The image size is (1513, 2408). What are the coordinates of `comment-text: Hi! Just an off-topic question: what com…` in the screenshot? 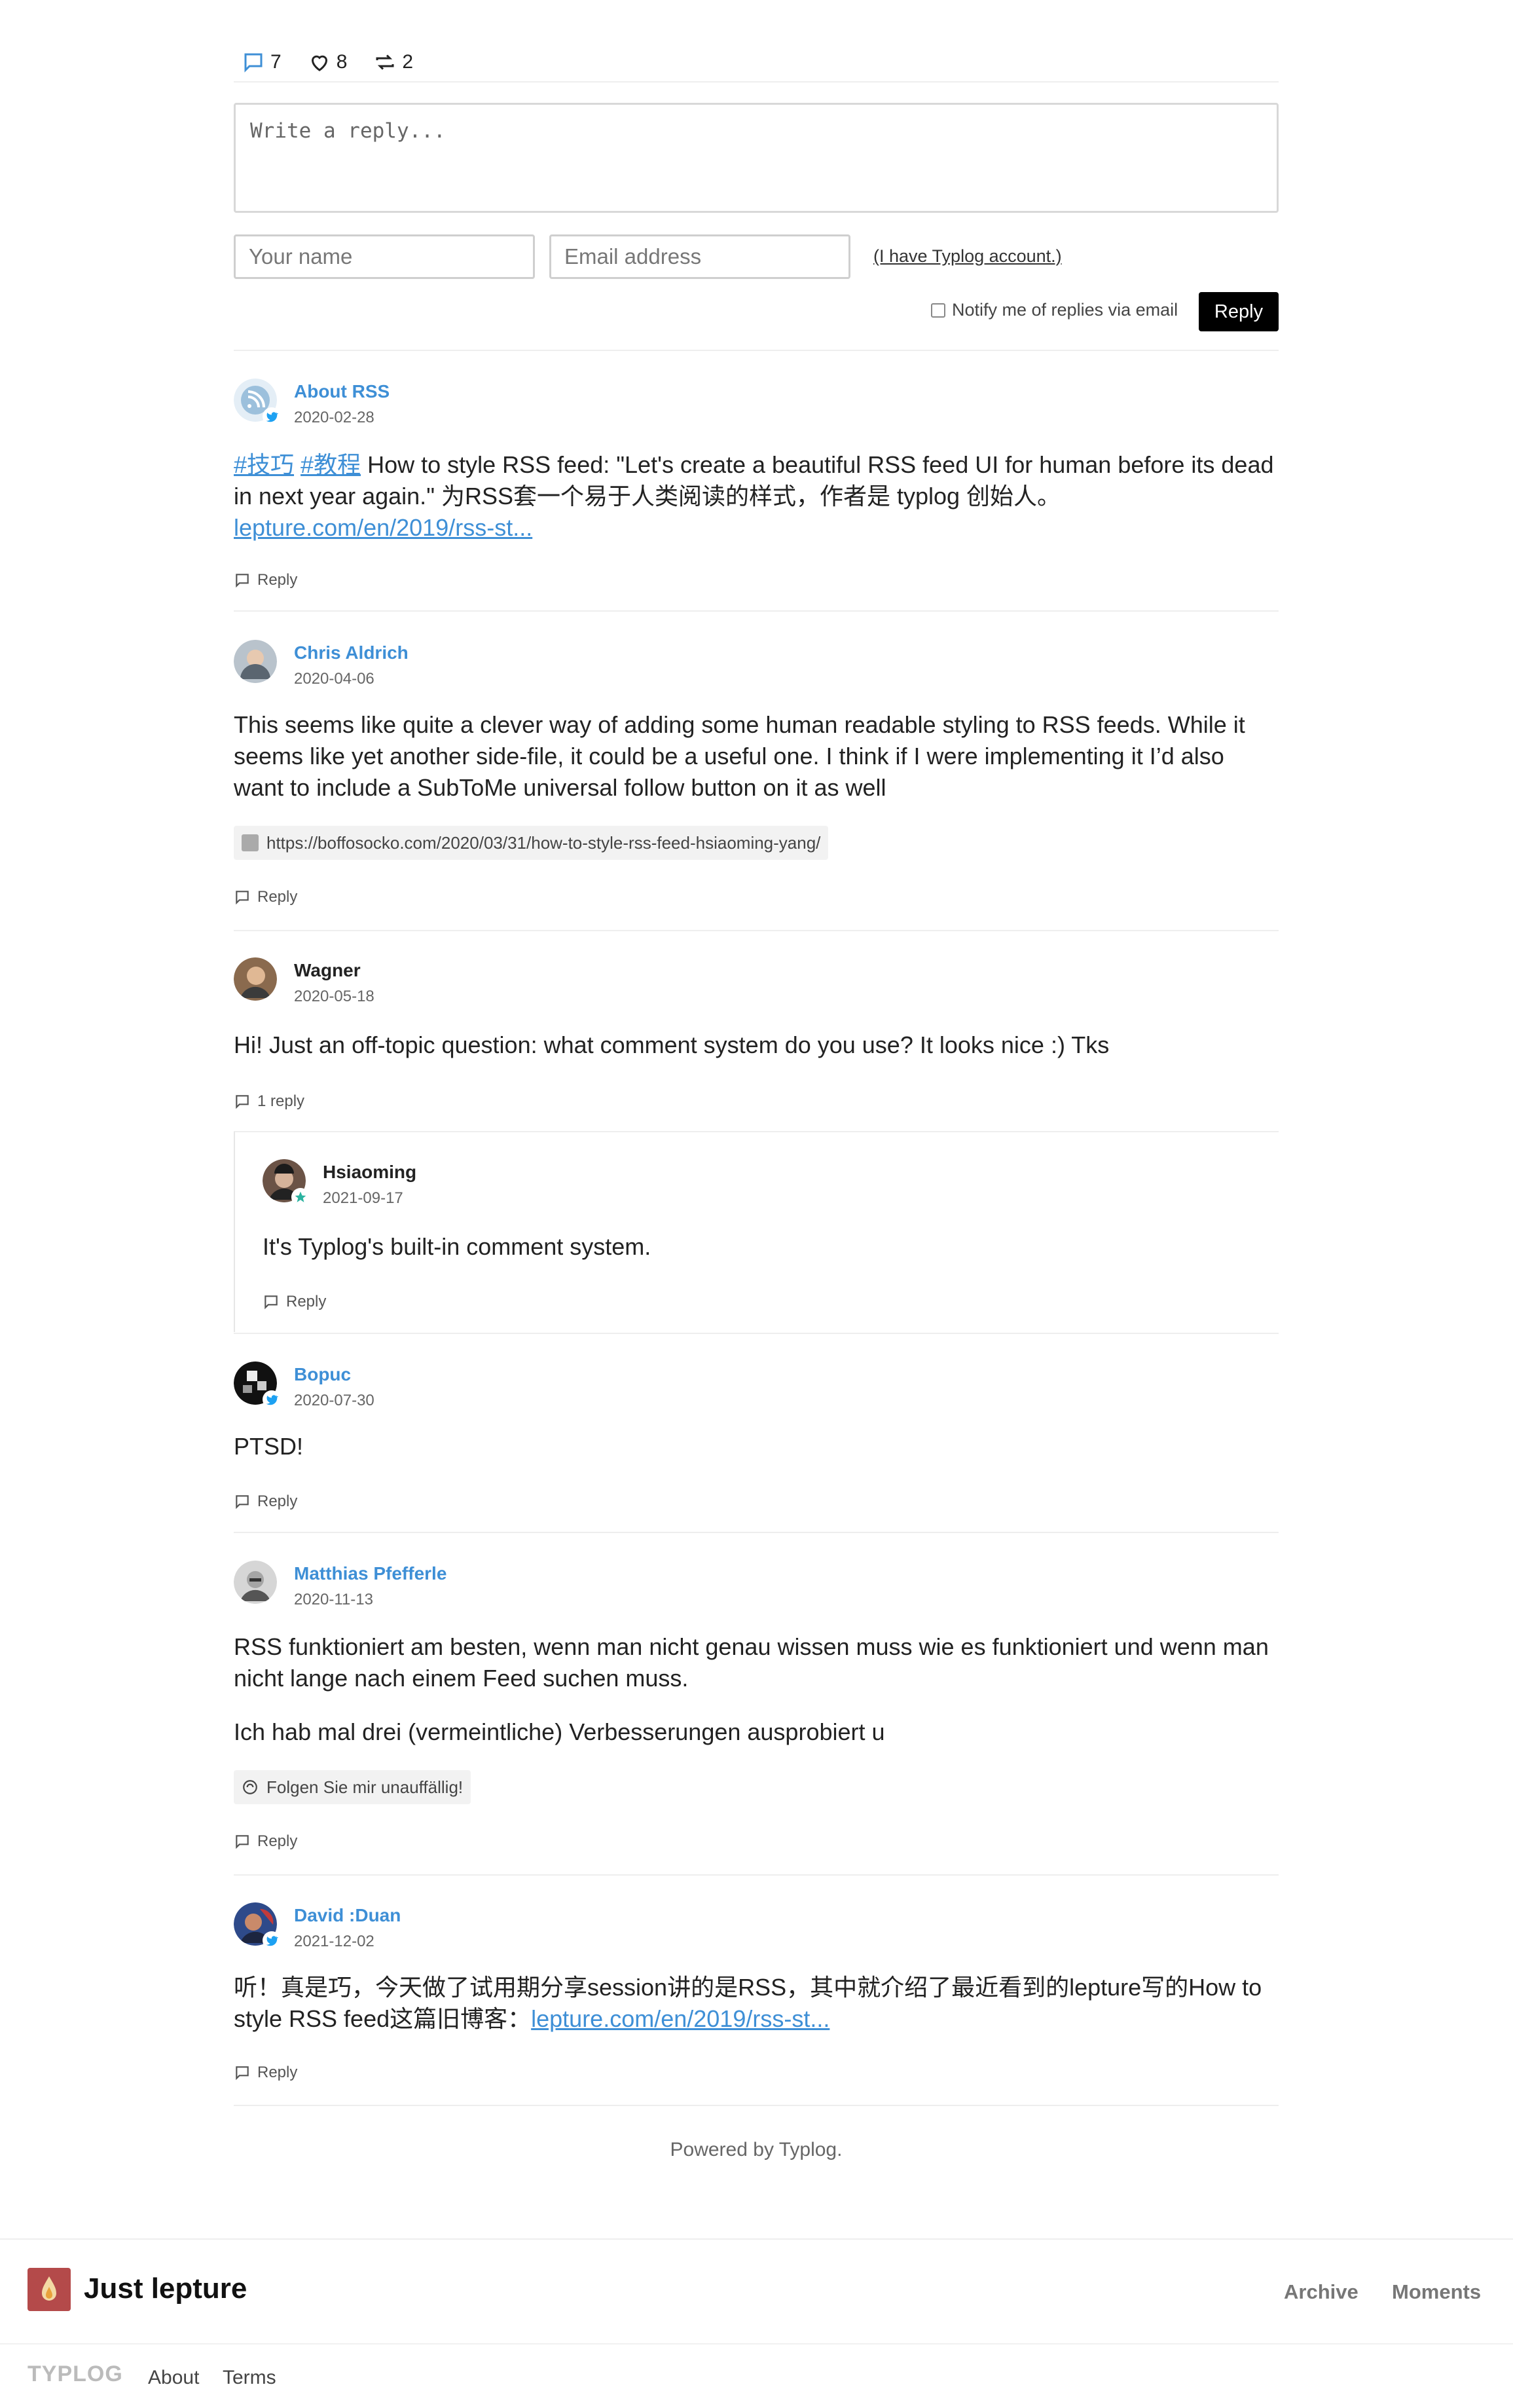 It's located at (672, 1044).